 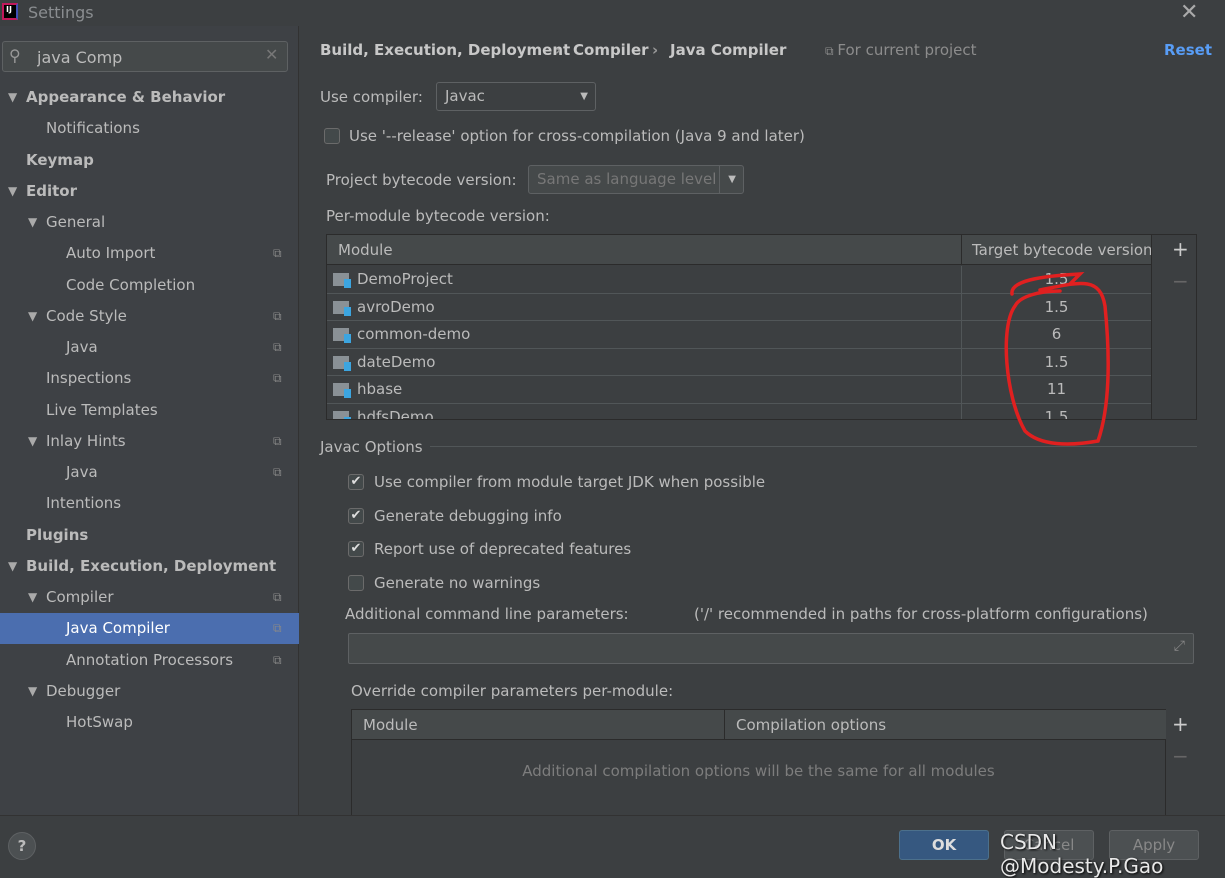 I want to click on search-field: ⚲ ✕, so click(x=145, y=56).